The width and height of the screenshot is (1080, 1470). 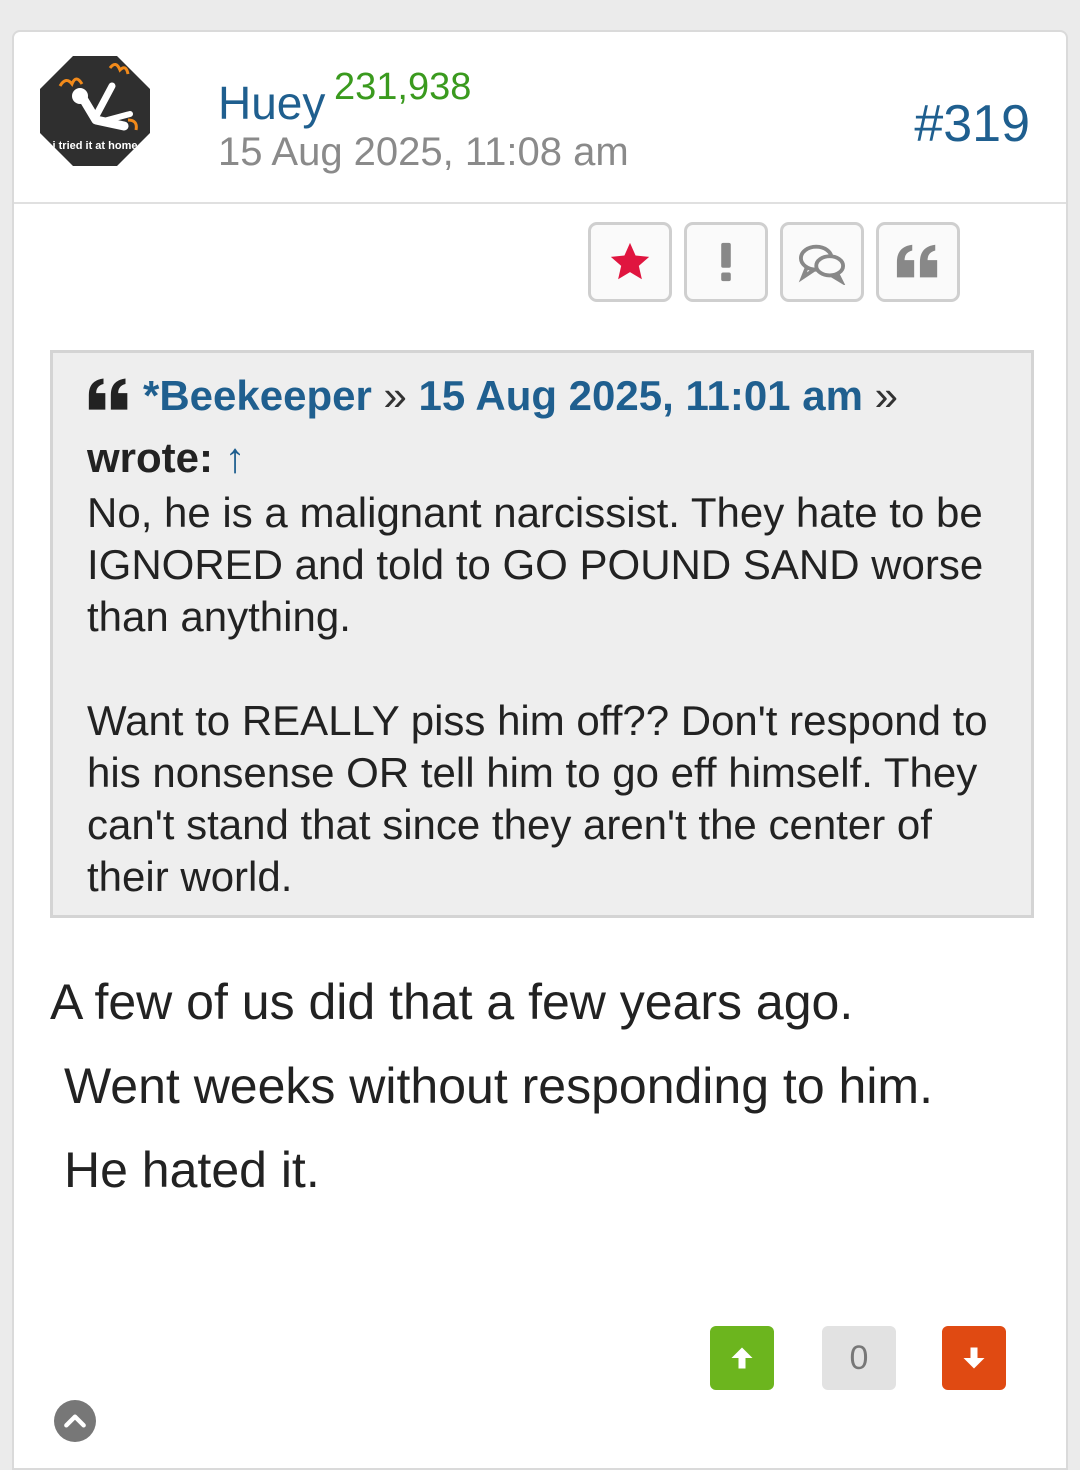 I want to click on post-body-line: A few of us did that a few years ago., so click(x=452, y=1002).